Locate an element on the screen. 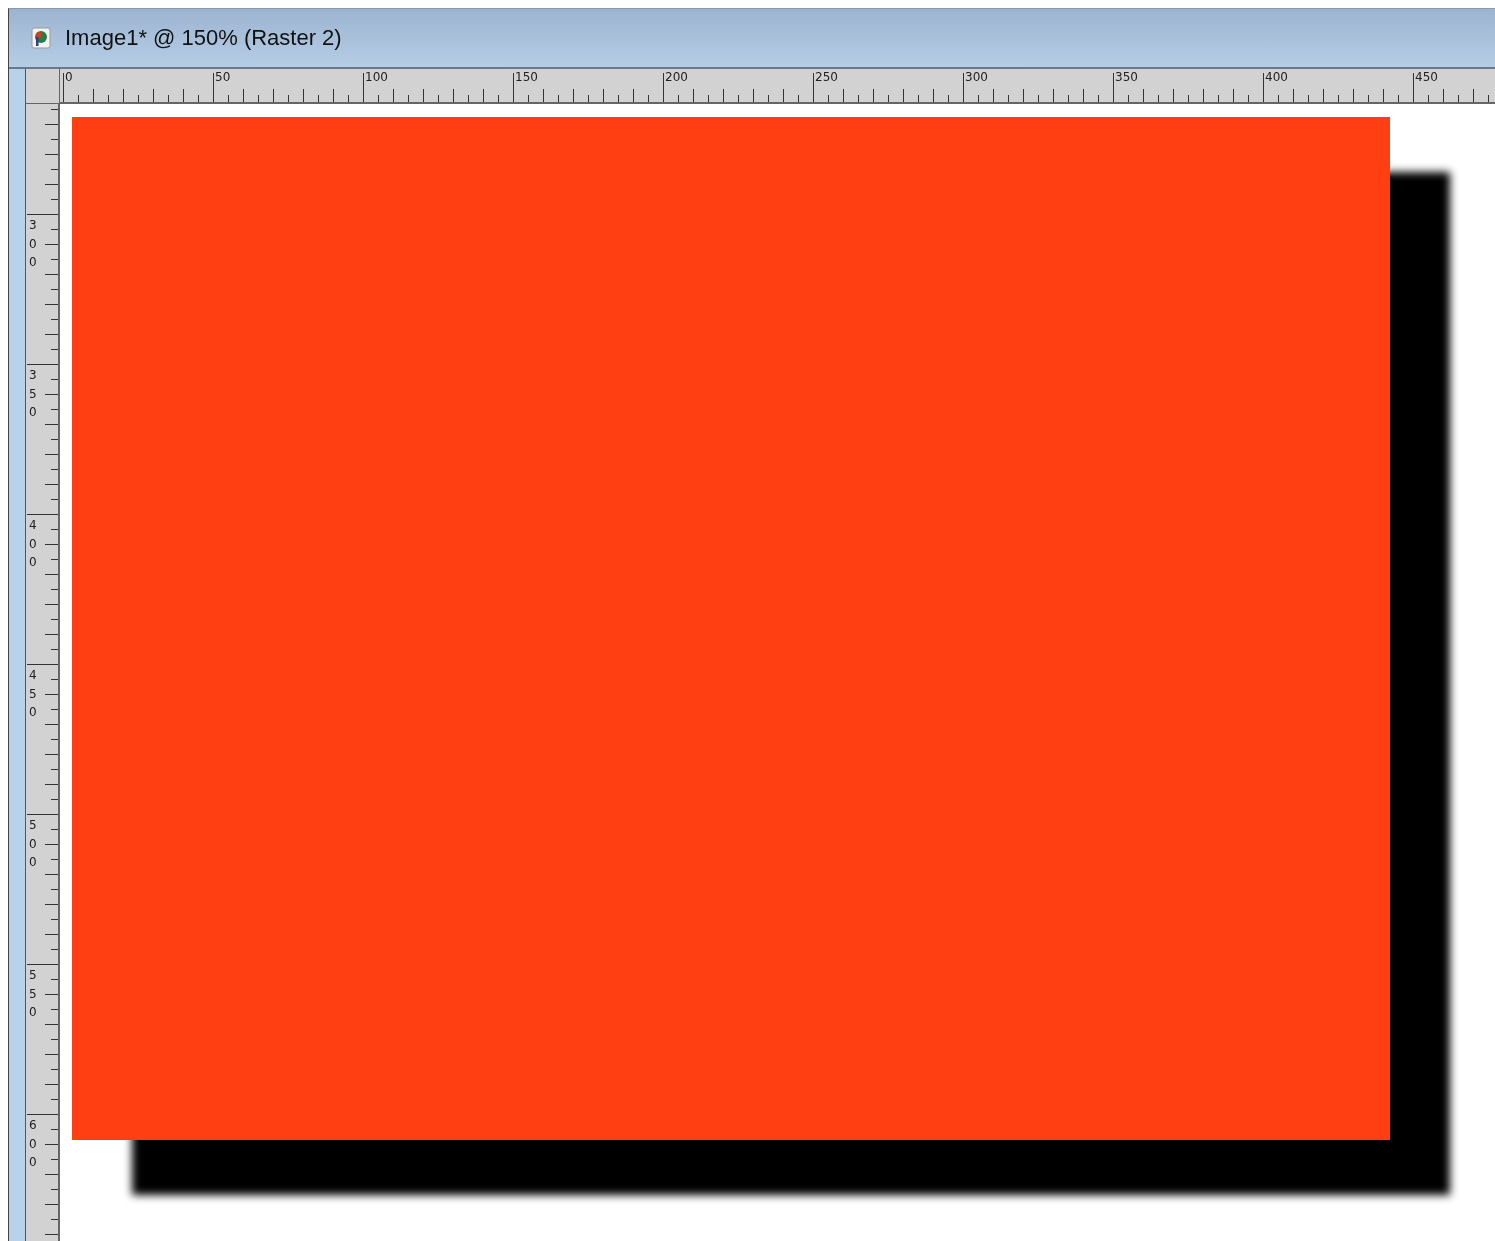 Image resolution: width=1495 pixels, height=1241 pixels. ruler-label: 350 is located at coordinates (1126, 77).